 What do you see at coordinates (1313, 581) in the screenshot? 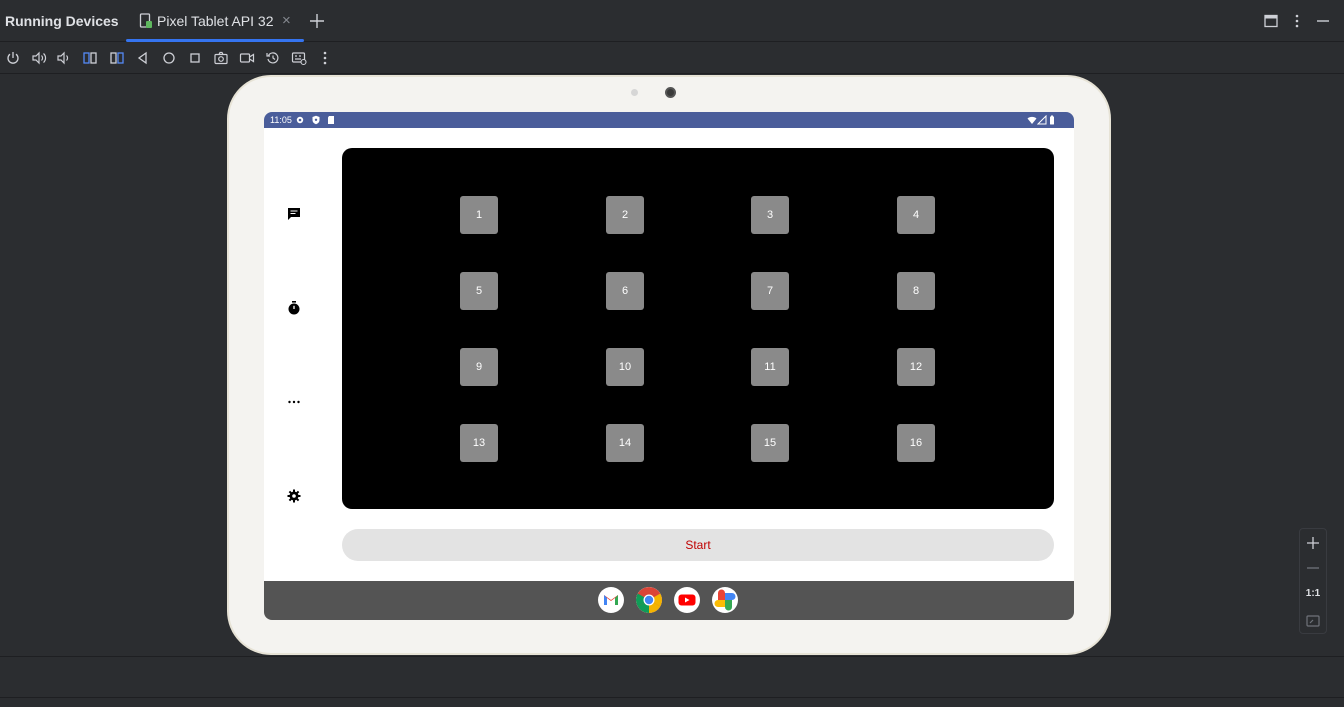
I see `zoom-controls: 1:1` at bounding box center [1313, 581].